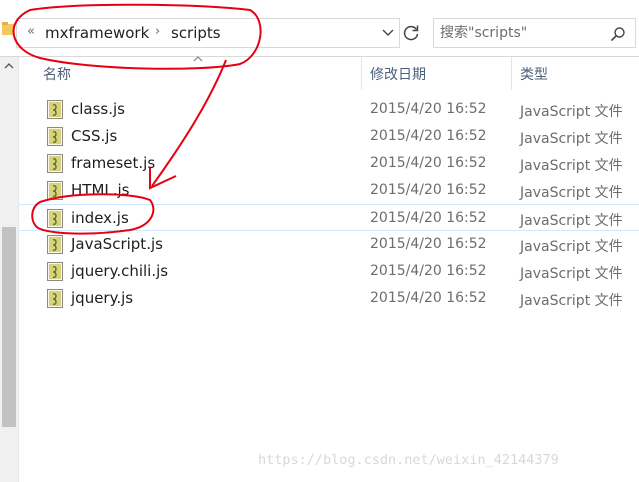  Describe the element at coordinates (329, 73) in the screenshot. I see `column-header-row: 名称 修改日期 类型` at that location.